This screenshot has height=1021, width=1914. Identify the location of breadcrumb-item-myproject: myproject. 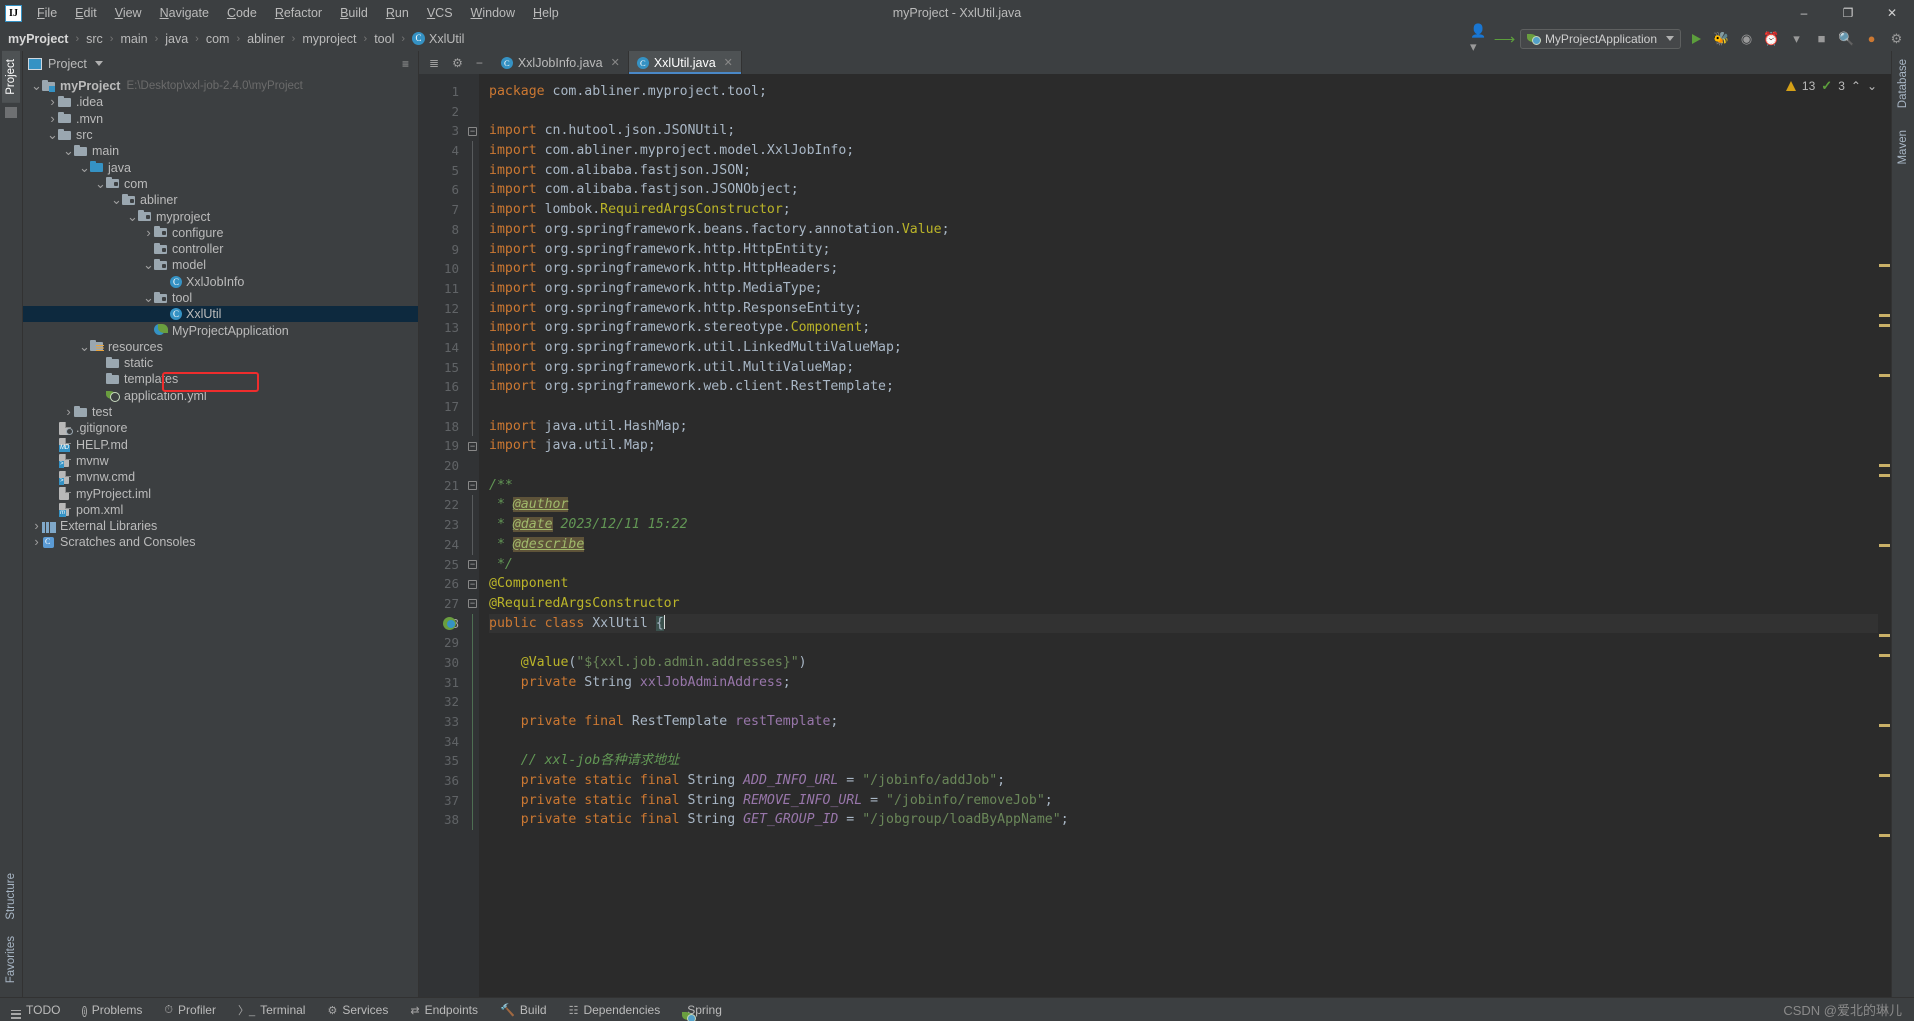
(329, 39).